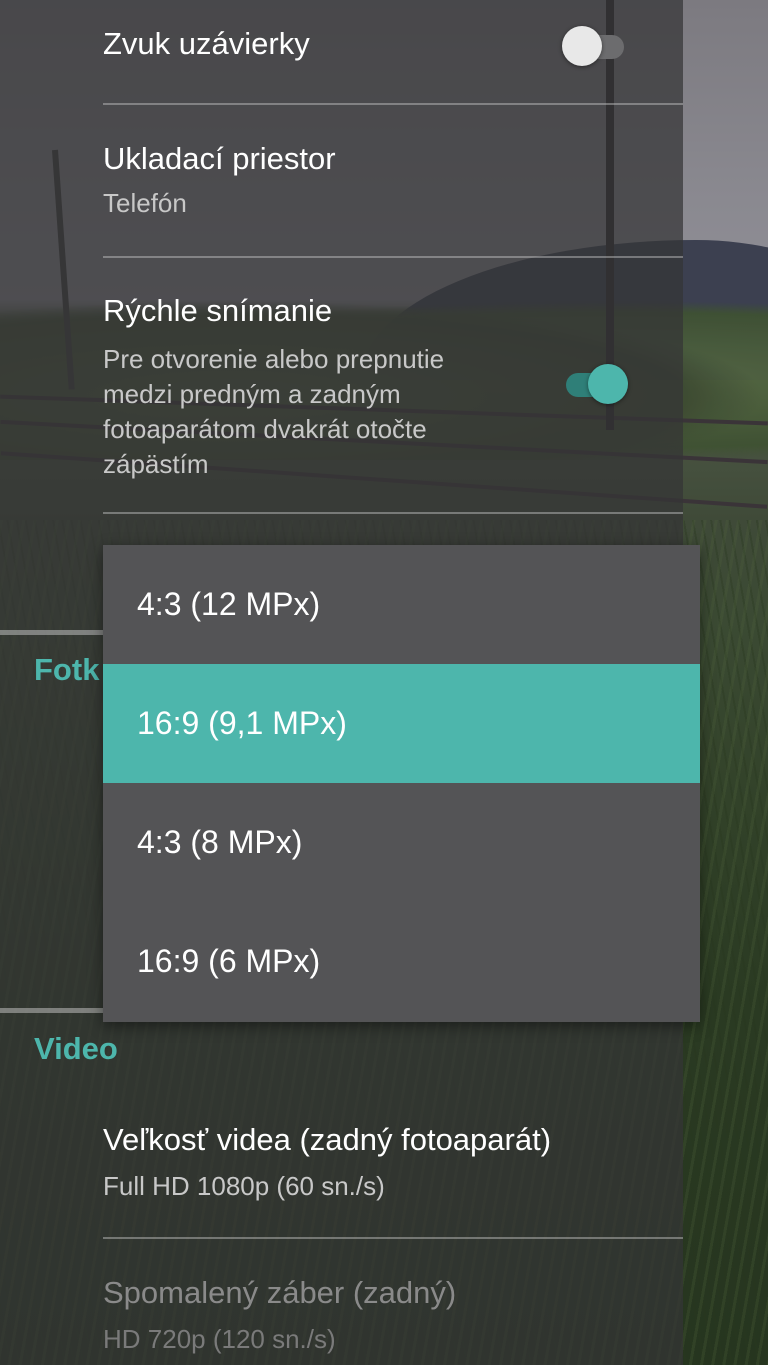 The image size is (768, 1365). What do you see at coordinates (265, 429) in the screenshot?
I see `quick-capture-summary-line: fotoaparátom dvakrát otočte` at bounding box center [265, 429].